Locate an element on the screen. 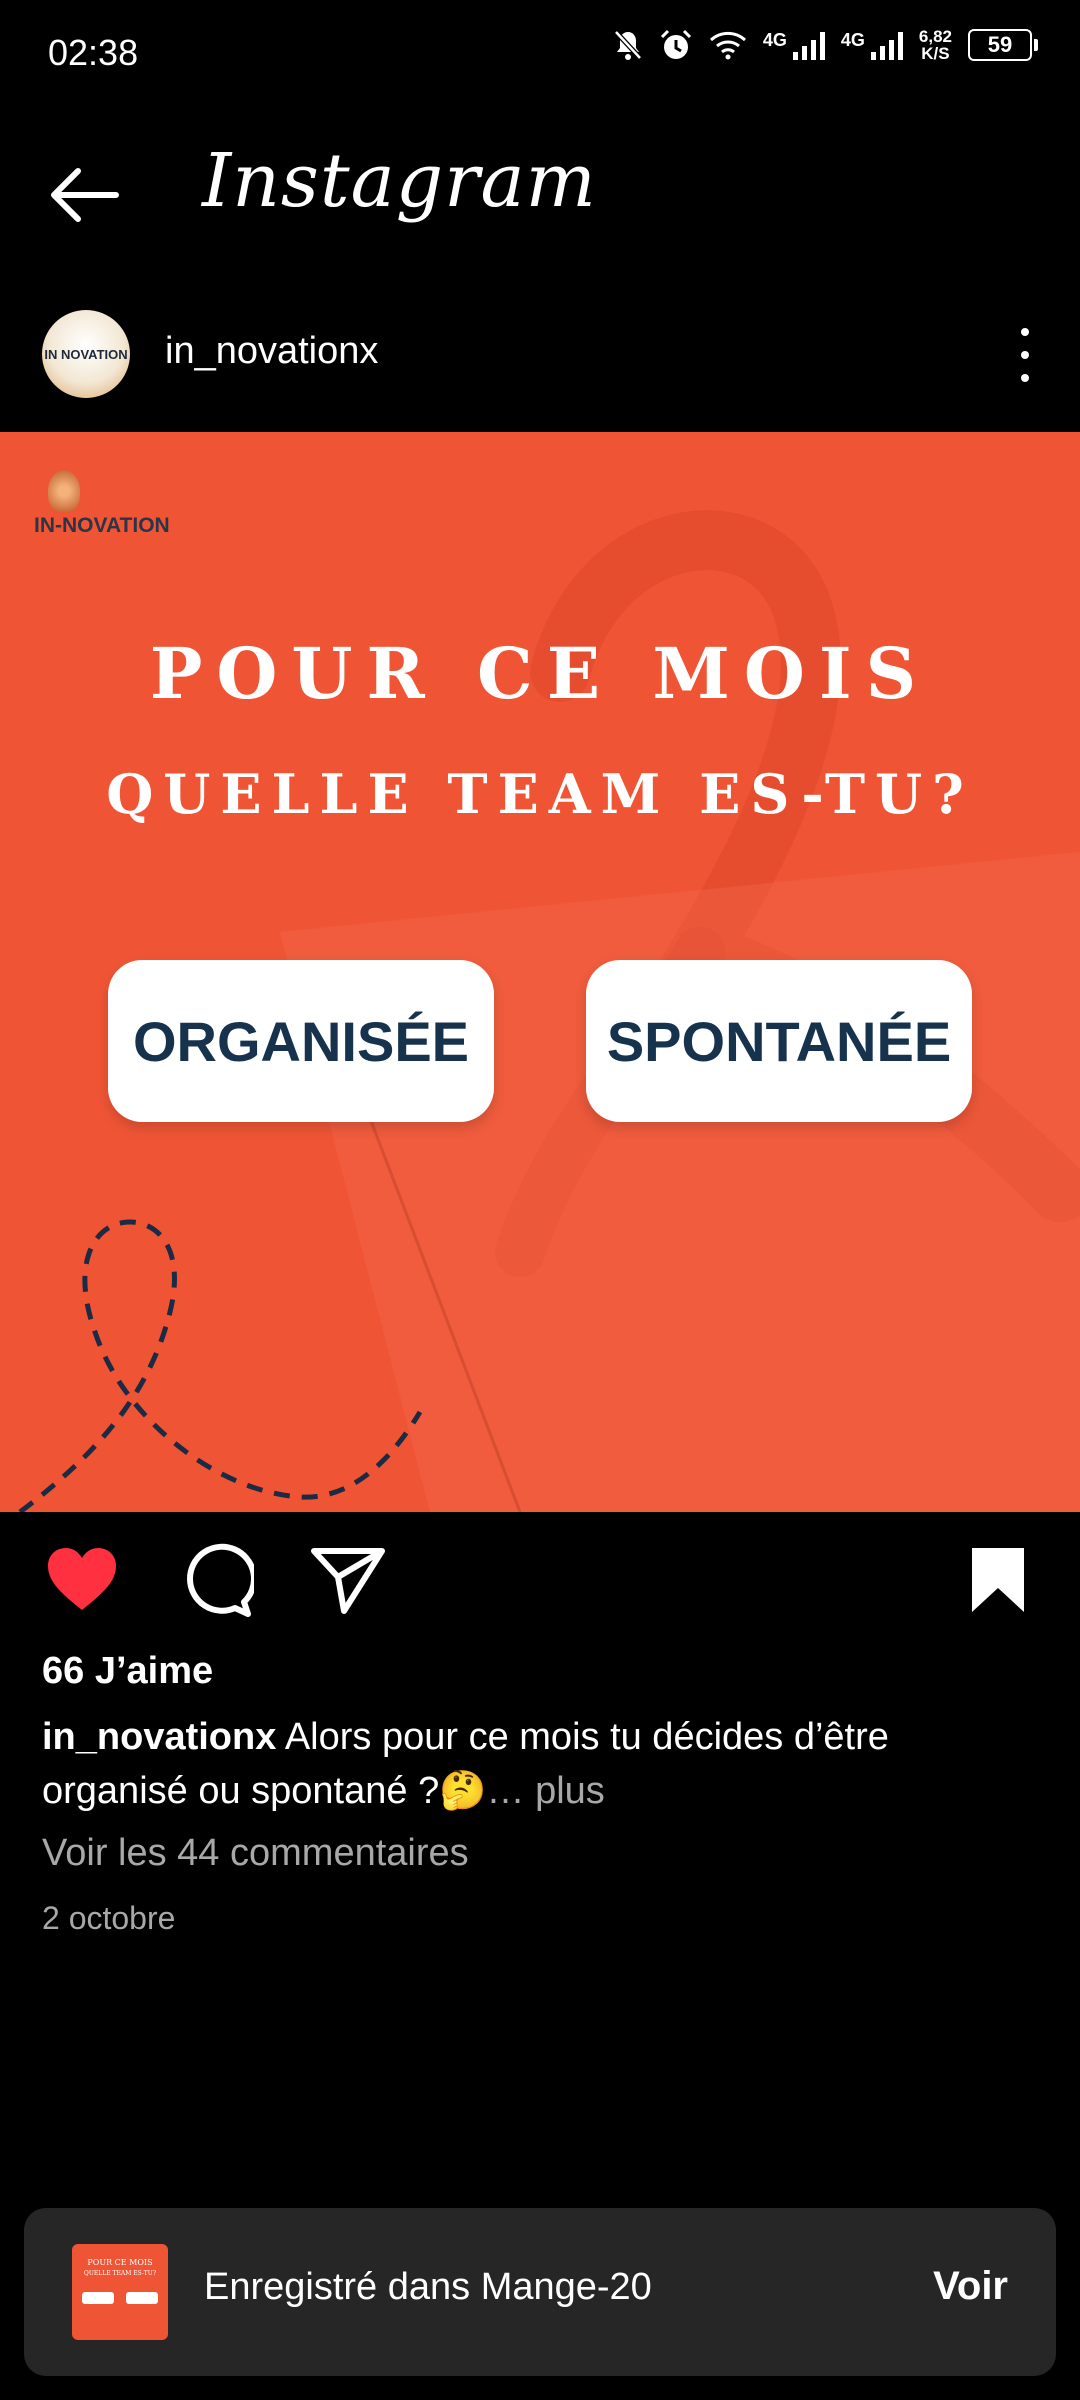  brand-text: IN-NOVATION is located at coordinates (102, 525).